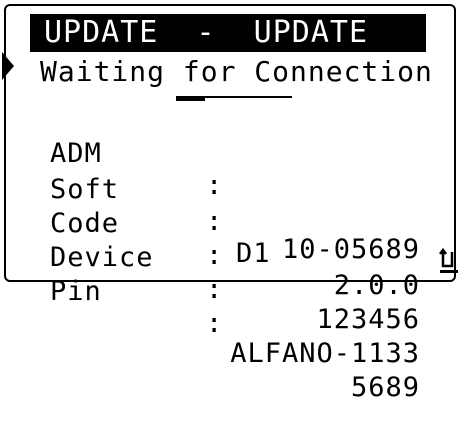 Image resolution: width=464 pixels, height=436 pixels. I want to click on info-value: ALFANO-1133, so click(325, 353).